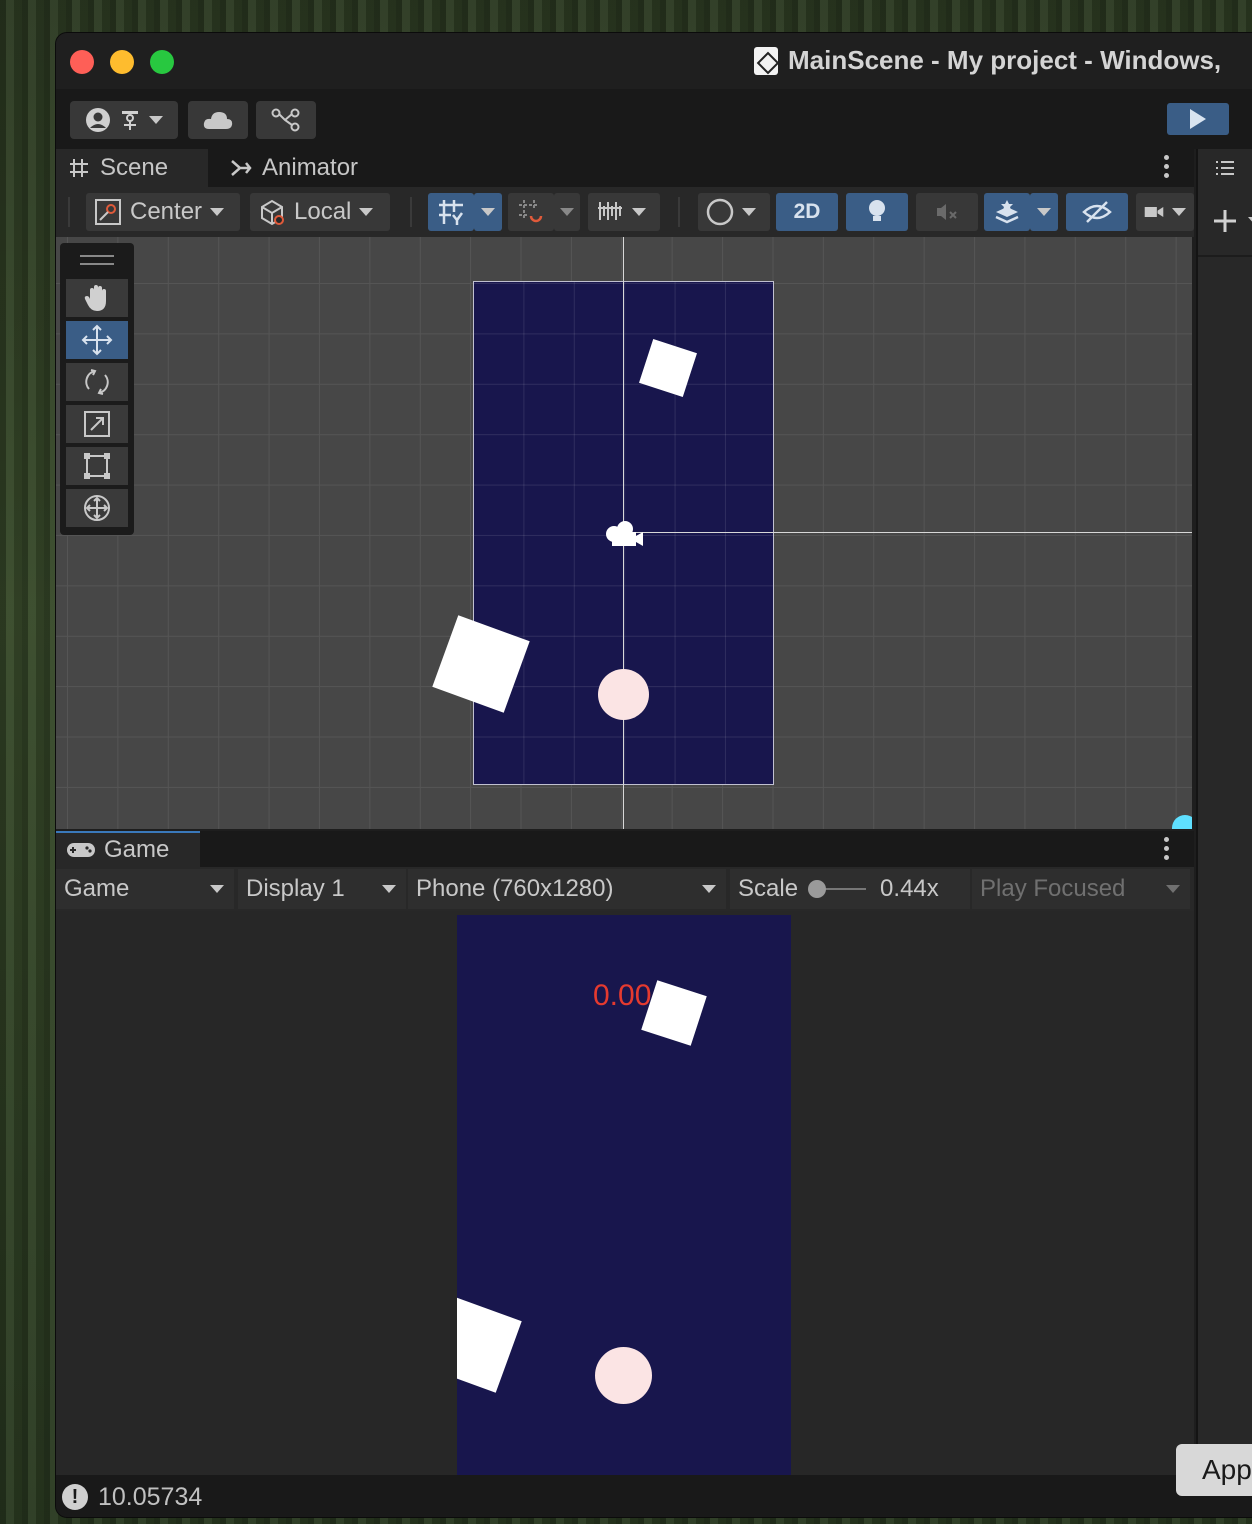 This screenshot has width=1252, height=1524. I want to click on game-tab-bar: Game, so click(625, 849).